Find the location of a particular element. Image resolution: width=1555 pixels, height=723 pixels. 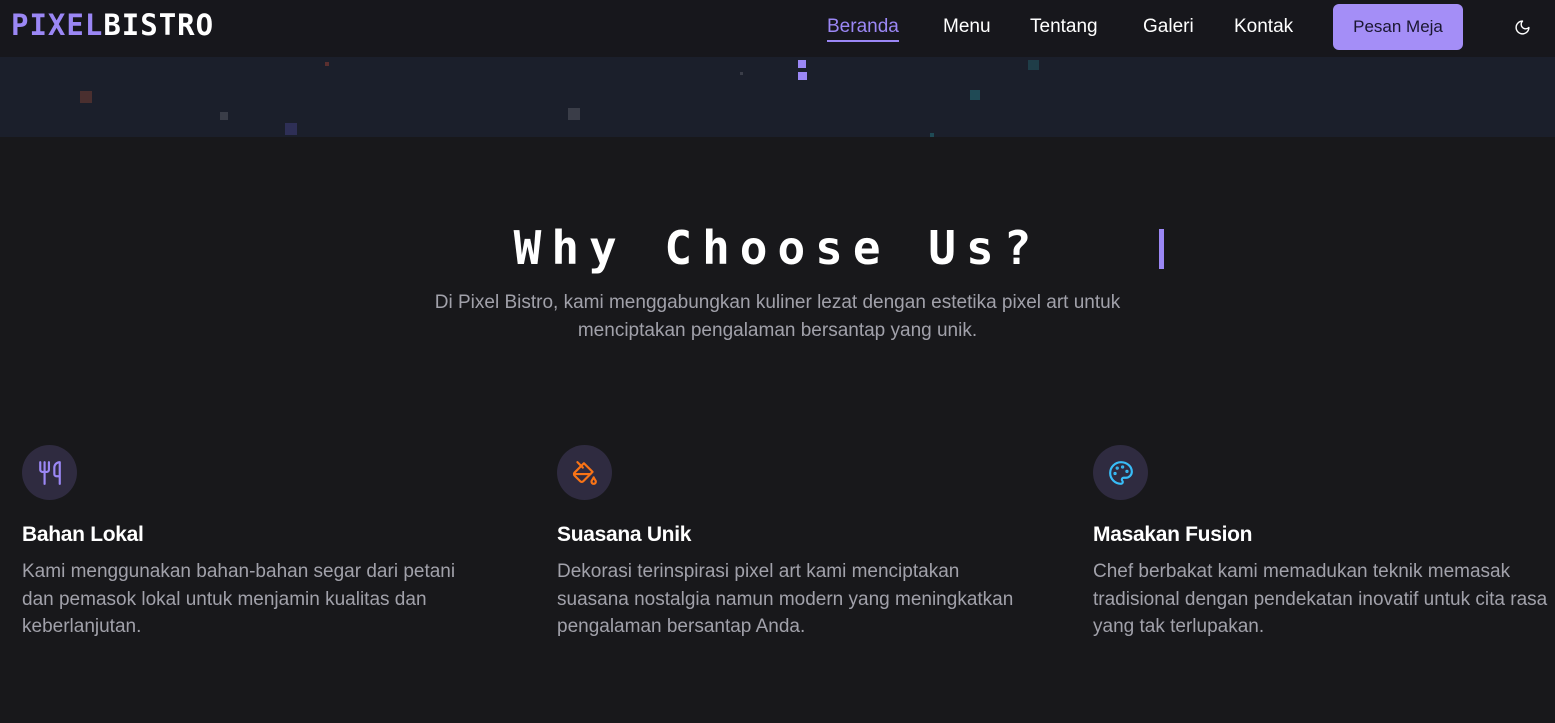

reserve-table-button: Pesan Meja is located at coordinates (1398, 27).